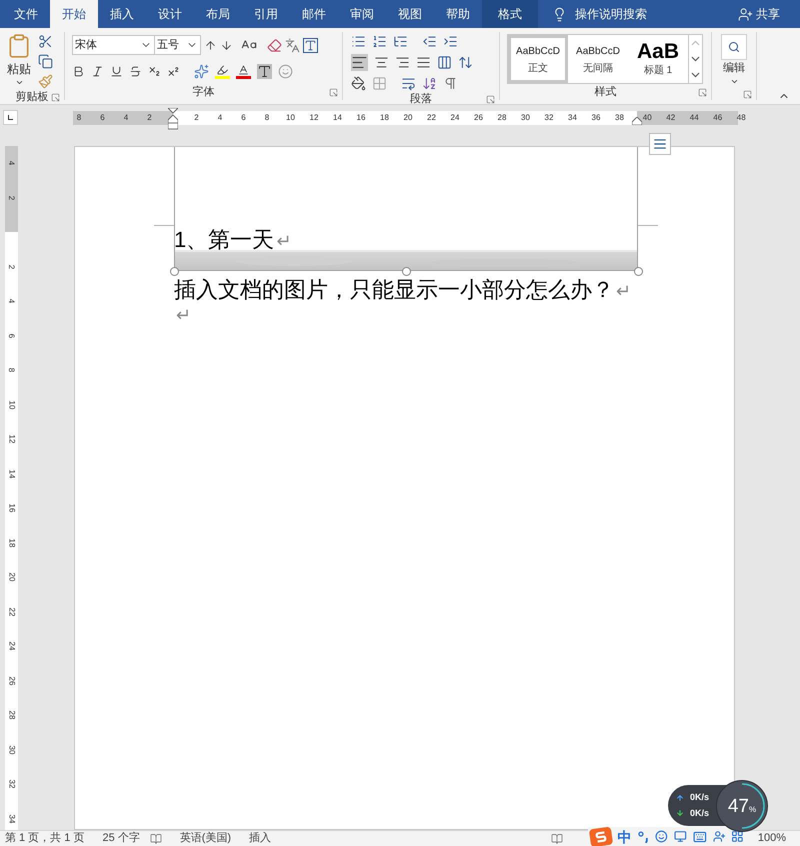 The width and height of the screenshot is (800, 846). What do you see at coordinates (314, 14) in the screenshot?
I see `ribbon-tab: 邮件` at bounding box center [314, 14].